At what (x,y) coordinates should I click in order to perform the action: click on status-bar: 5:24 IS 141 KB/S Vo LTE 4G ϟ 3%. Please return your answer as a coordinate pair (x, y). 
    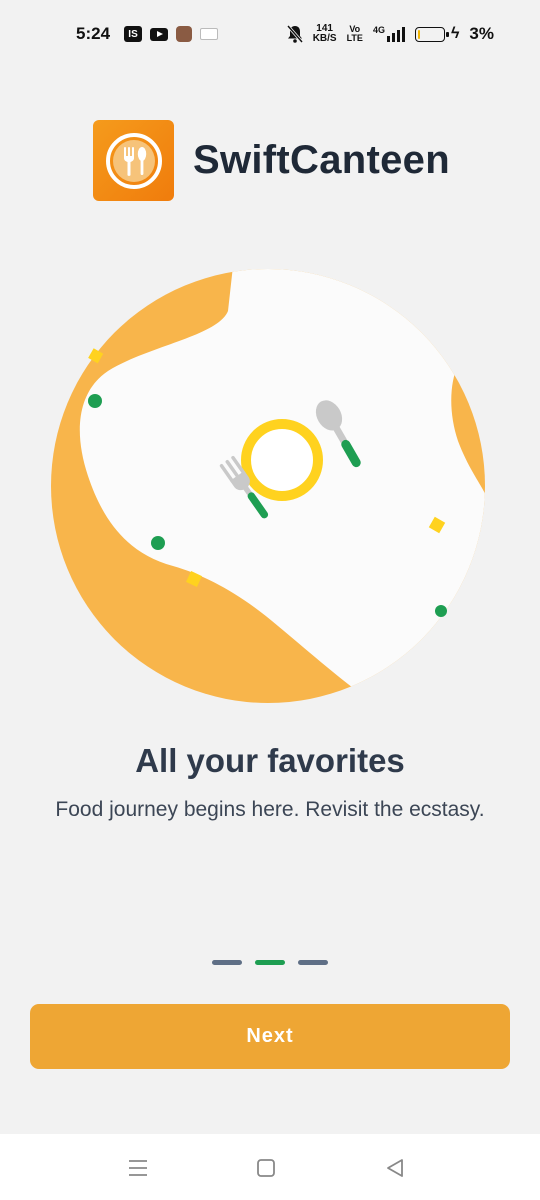
    Looking at the image, I should click on (270, 34).